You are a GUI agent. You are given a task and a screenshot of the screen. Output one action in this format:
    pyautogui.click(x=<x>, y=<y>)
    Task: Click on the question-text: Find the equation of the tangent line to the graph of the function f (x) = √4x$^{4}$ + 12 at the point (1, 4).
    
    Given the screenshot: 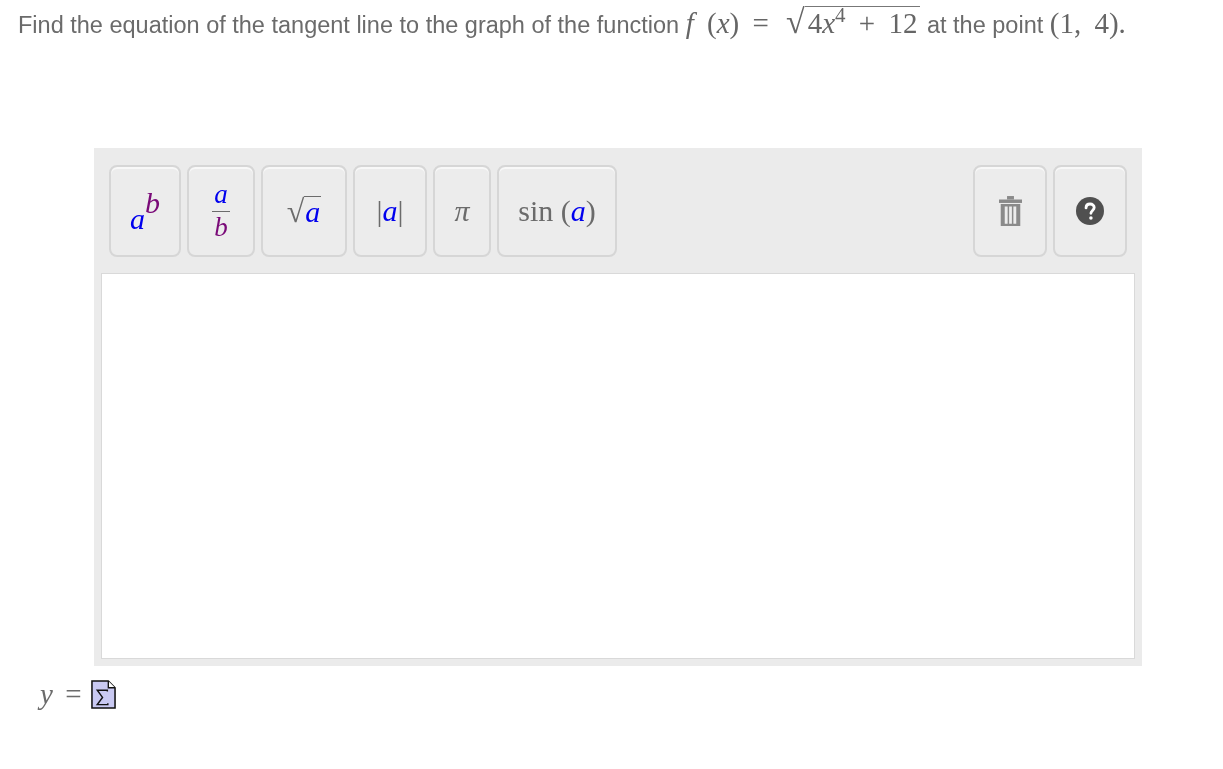 What is the action you would take?
    pyautogui.click(x=572, y=22)
    